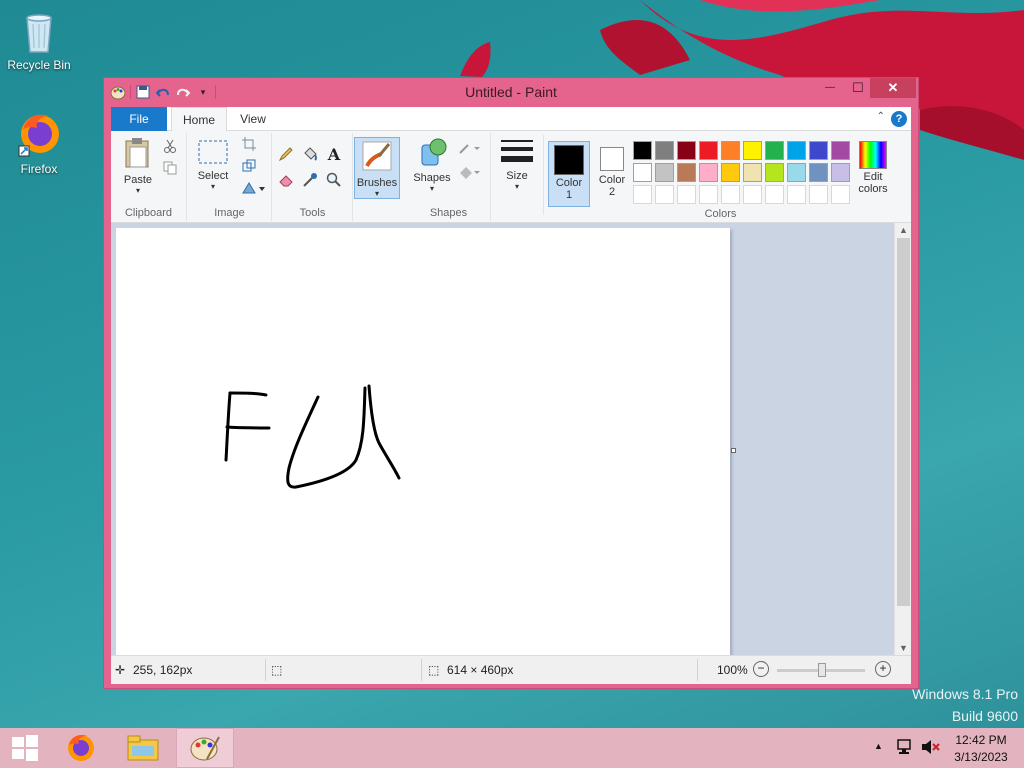 The width and height of the screenshot is (1024, 768). I want to click on taskbar-file-explorer, so click(143, 748).